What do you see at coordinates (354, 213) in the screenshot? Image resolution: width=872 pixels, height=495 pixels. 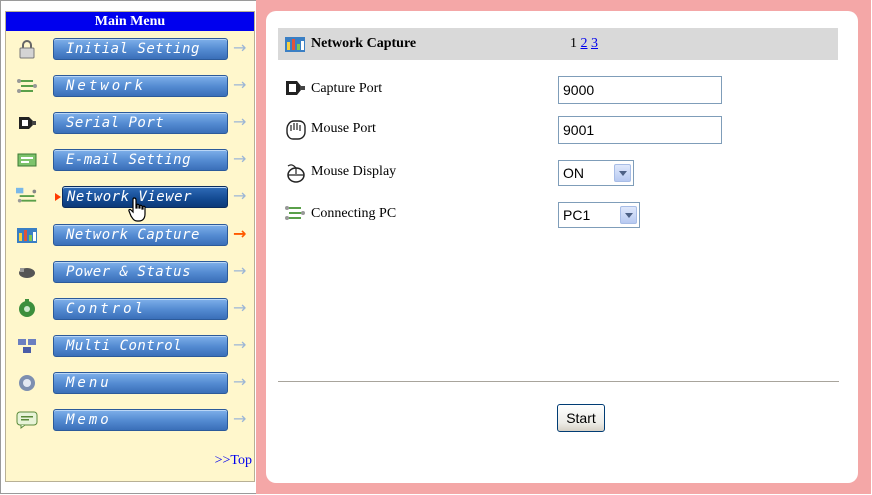 I see `connecting-pc-label: Connecting PC` at bounding box center [354, 213].